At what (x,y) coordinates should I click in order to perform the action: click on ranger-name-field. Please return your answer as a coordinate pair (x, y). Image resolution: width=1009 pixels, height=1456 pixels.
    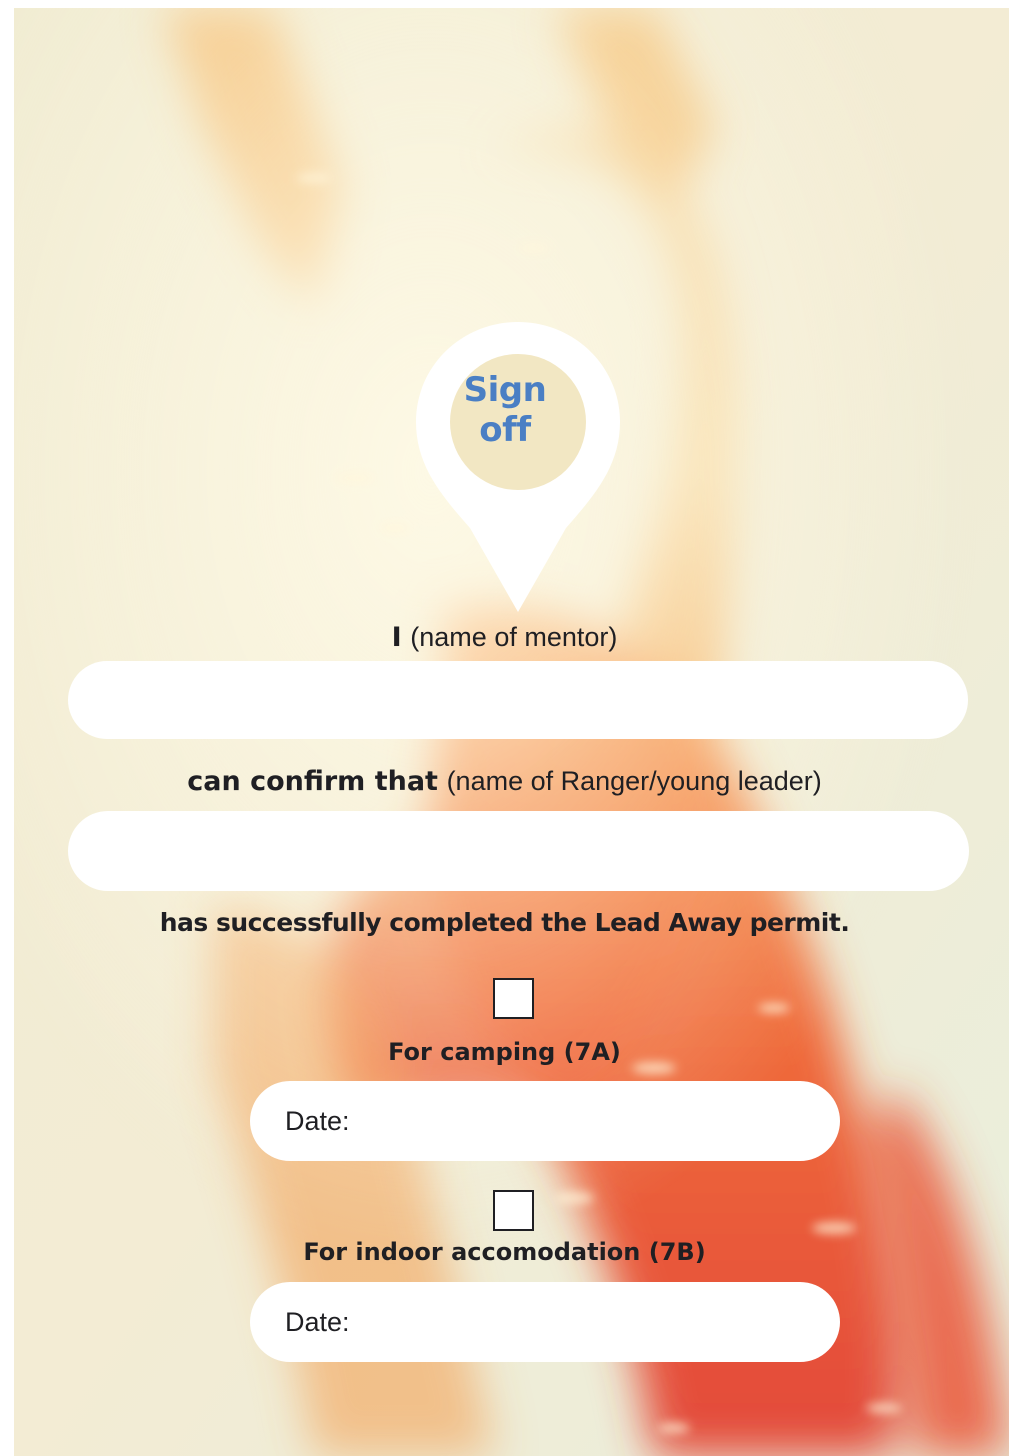
    Looking at the image, I should click on (518, 851).